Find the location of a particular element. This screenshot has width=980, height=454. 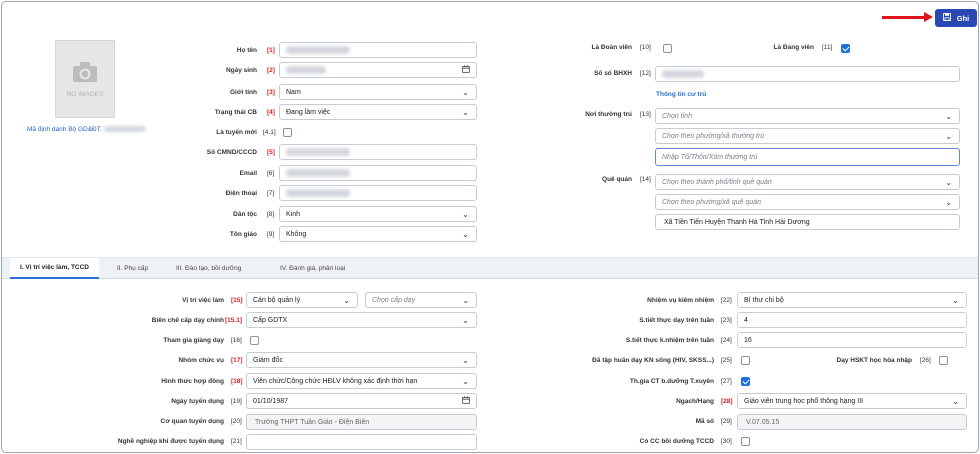

weekly-teaching-periods-value: 4 is located at coordinates (746, 320).